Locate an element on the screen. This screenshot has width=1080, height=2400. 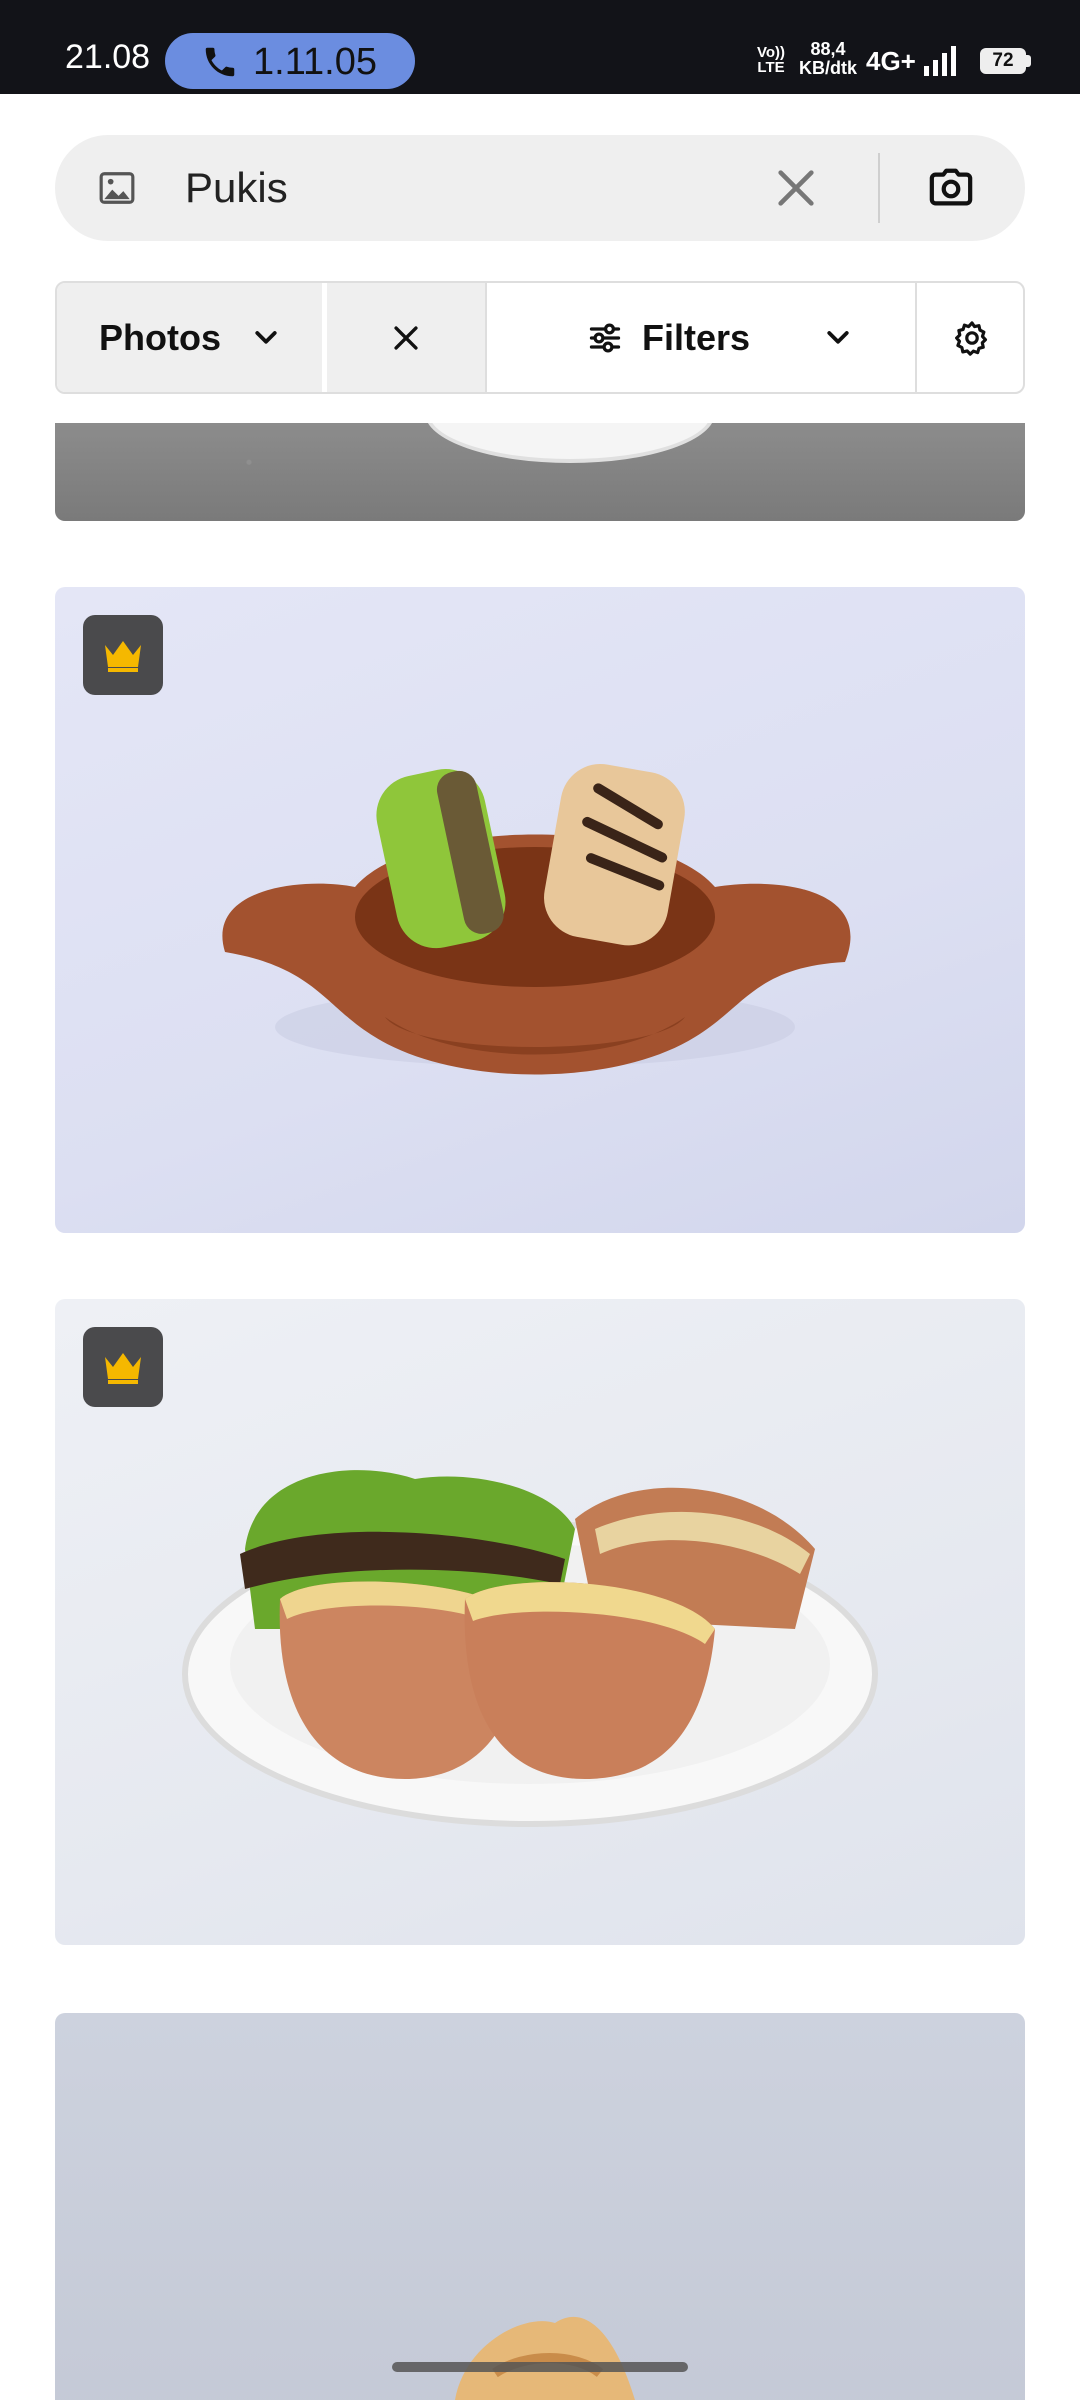
filter-bar: Photos Filters is located at coordinates (540, 337).